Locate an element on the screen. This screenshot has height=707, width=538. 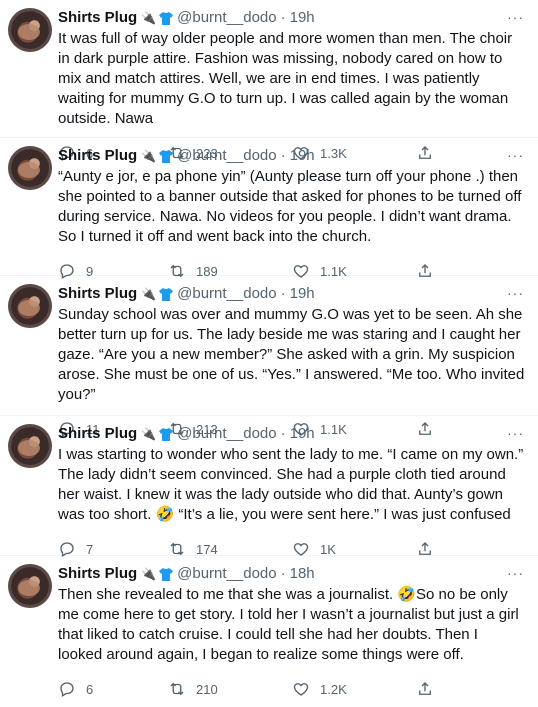
like-button: 1.2K is located at coordinates (354, 689).